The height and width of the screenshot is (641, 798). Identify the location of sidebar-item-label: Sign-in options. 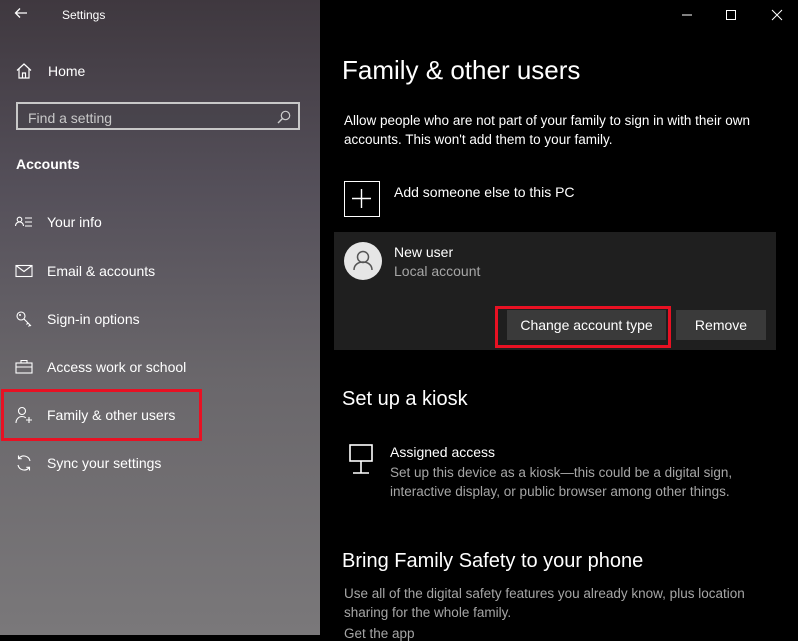
(93, 319).